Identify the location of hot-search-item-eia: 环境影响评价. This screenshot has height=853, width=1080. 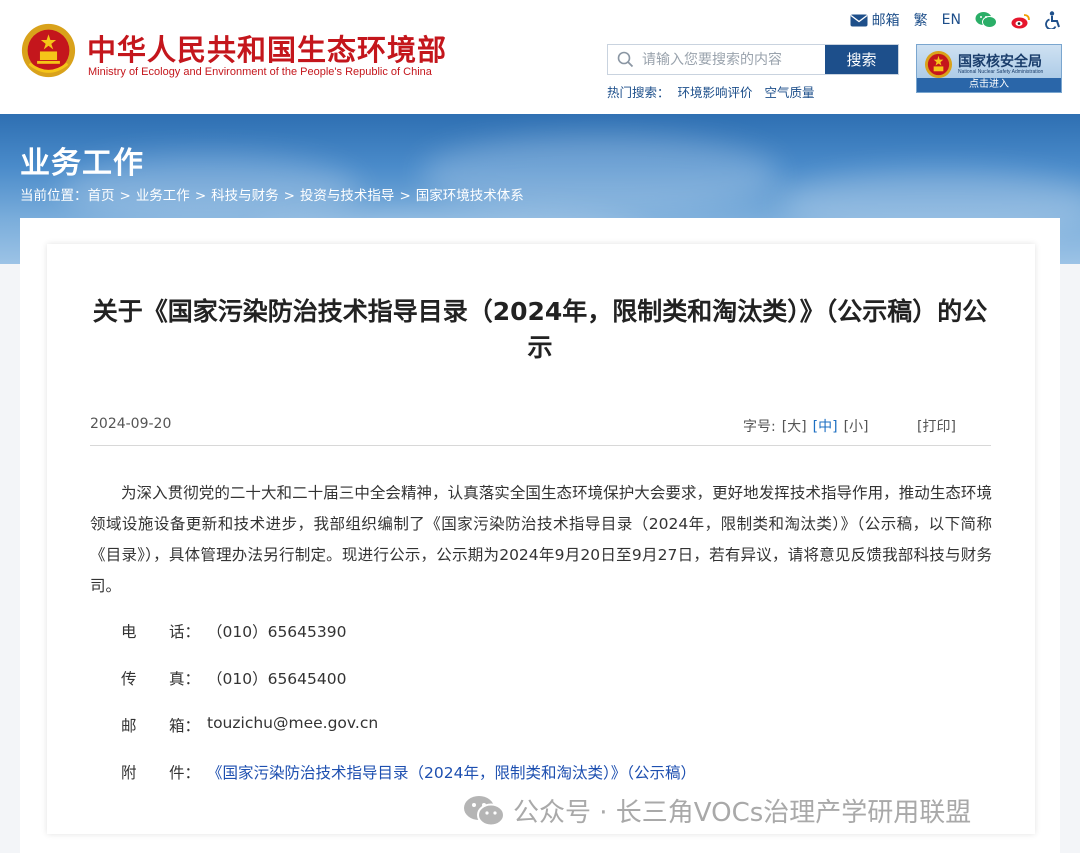
(715, 91).